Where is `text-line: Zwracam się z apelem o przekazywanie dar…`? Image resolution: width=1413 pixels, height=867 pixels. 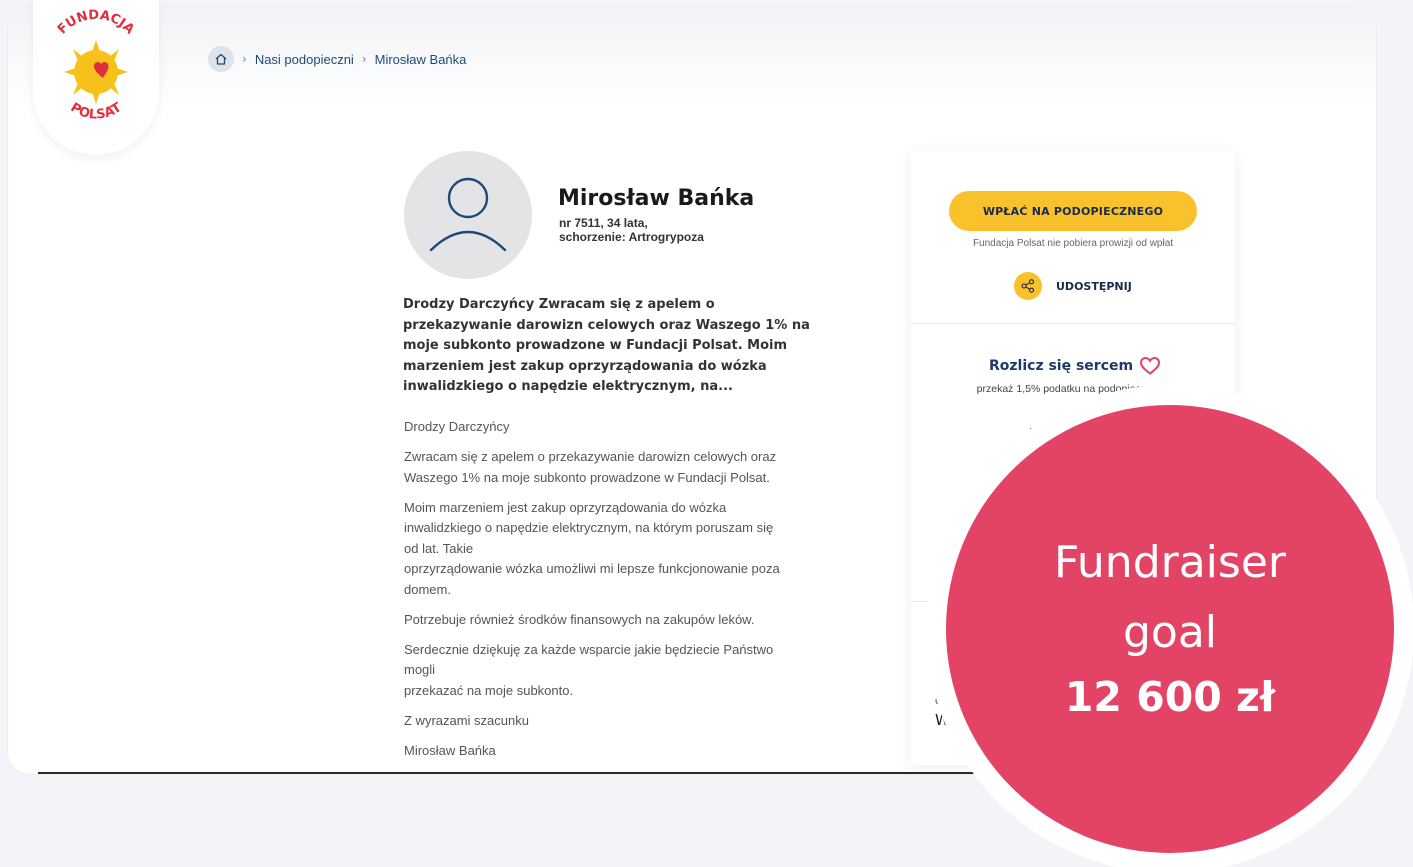
text-line: Zwracam się z apelem o przekazywanie dar… is located at coordinates (590, 456).